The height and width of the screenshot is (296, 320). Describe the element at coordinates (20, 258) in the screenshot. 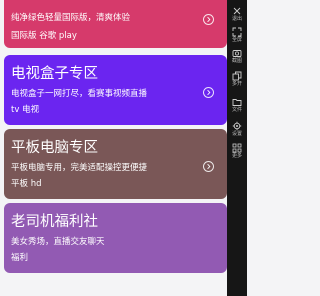

I see `card-tags: 福利` at that location.